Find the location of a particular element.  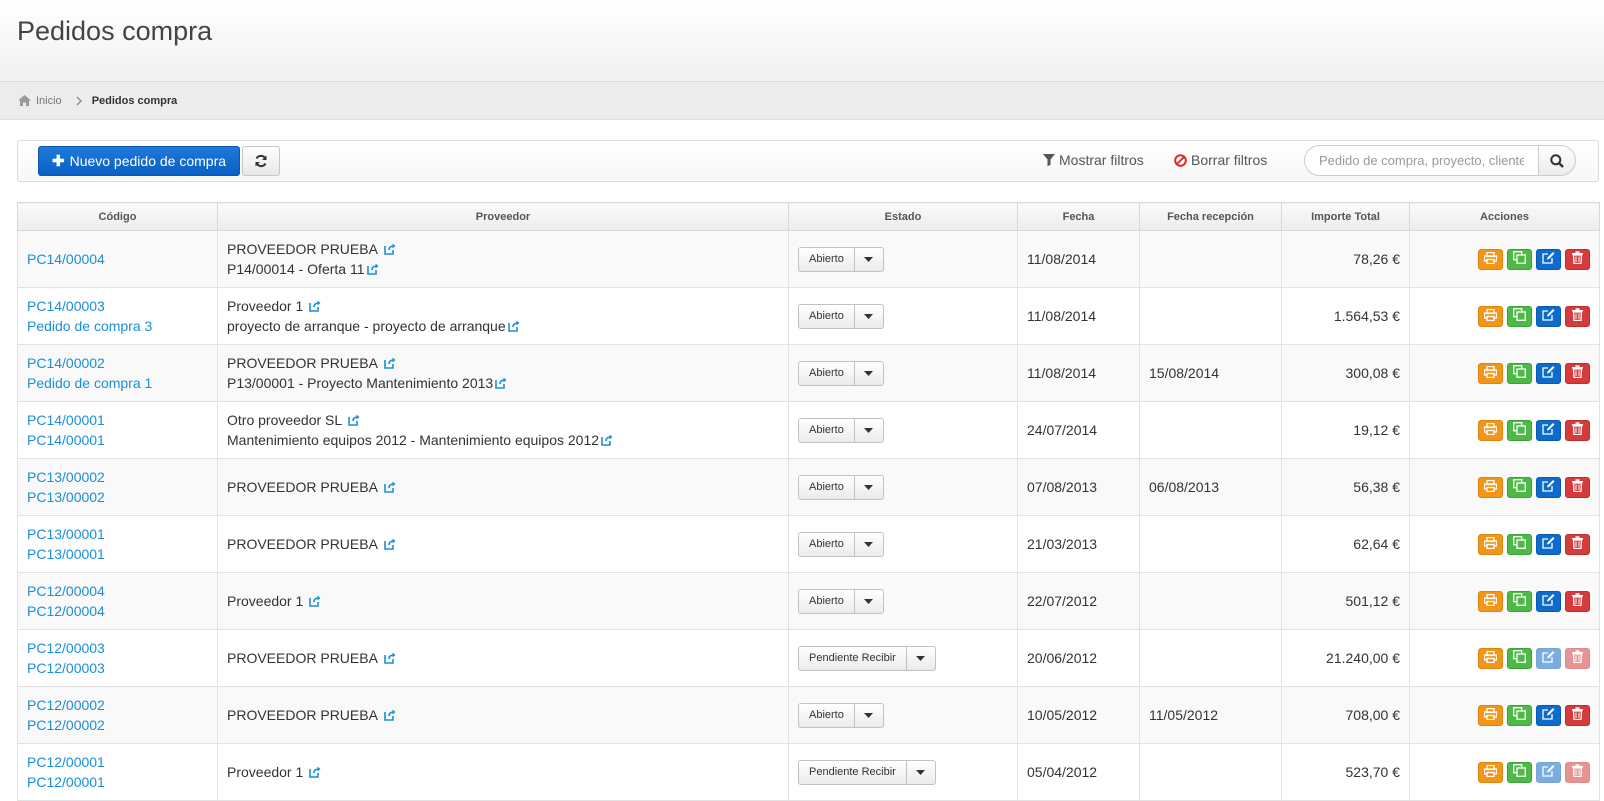

order-code-link: PC12/00002 is located at coordinates (117, 705).